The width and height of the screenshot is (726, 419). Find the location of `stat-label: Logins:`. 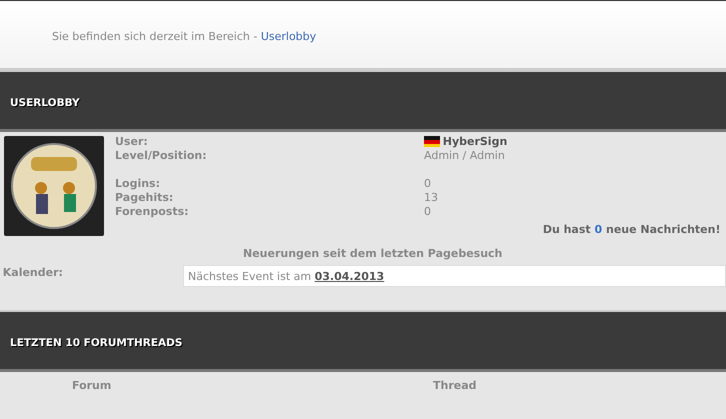

stat-label: Logins: is located at coordinates (138, 183).